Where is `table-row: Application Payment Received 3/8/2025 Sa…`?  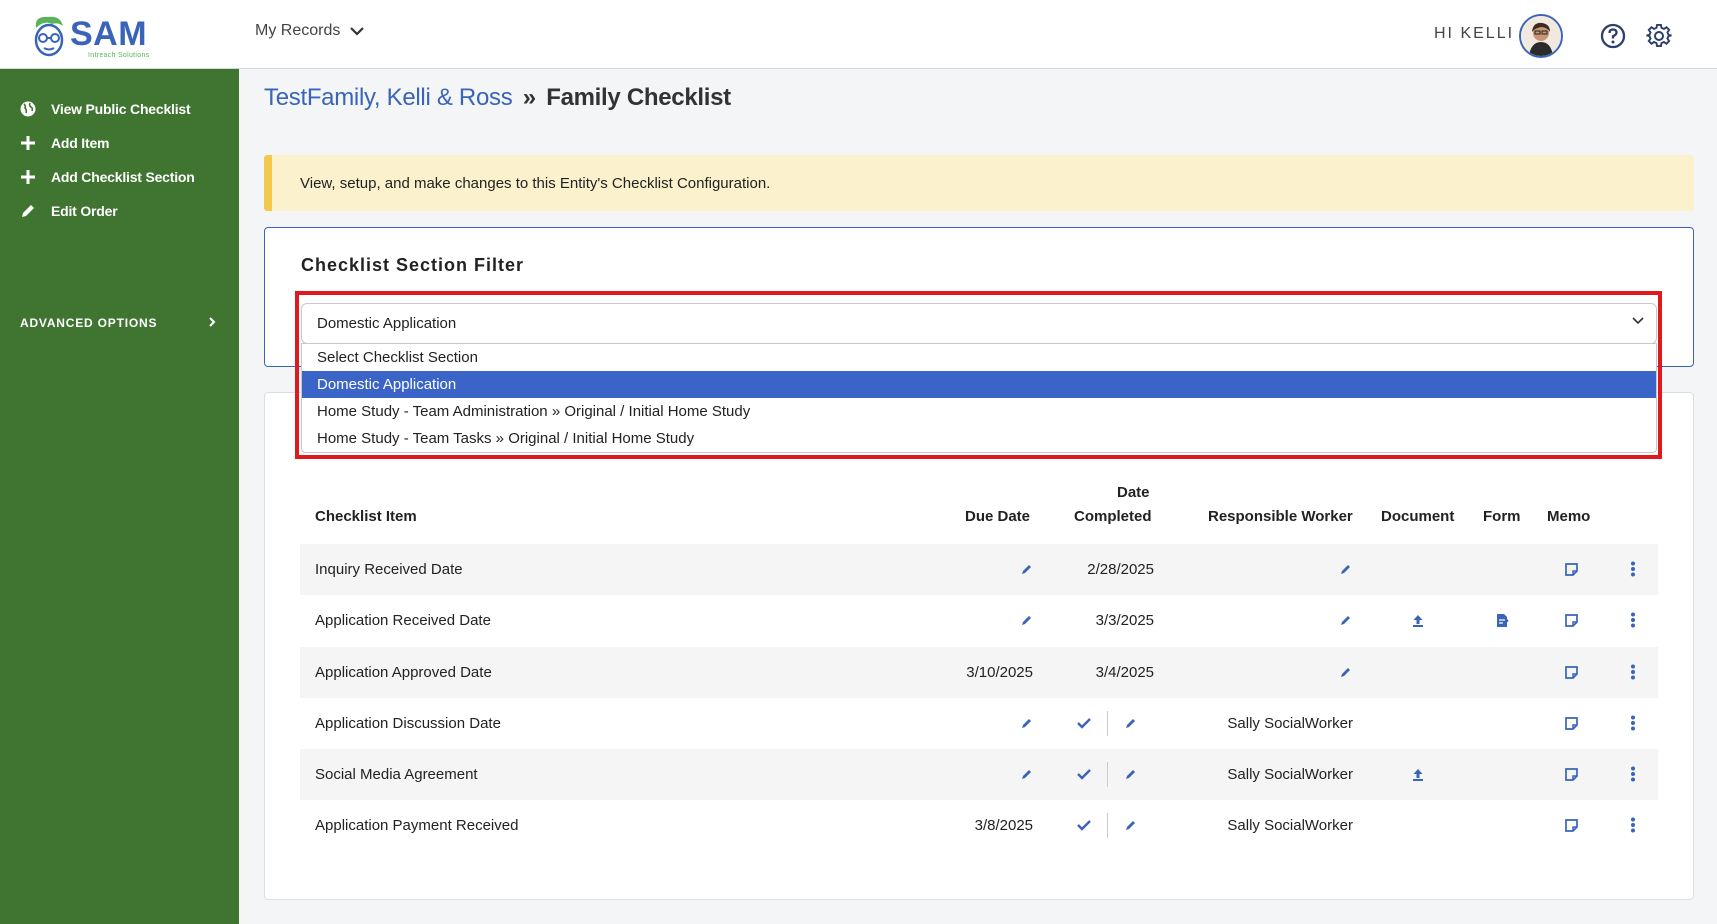
table-row: Application Payment Received 3/8/2025 Sa… is located at coordinates (979, 825).